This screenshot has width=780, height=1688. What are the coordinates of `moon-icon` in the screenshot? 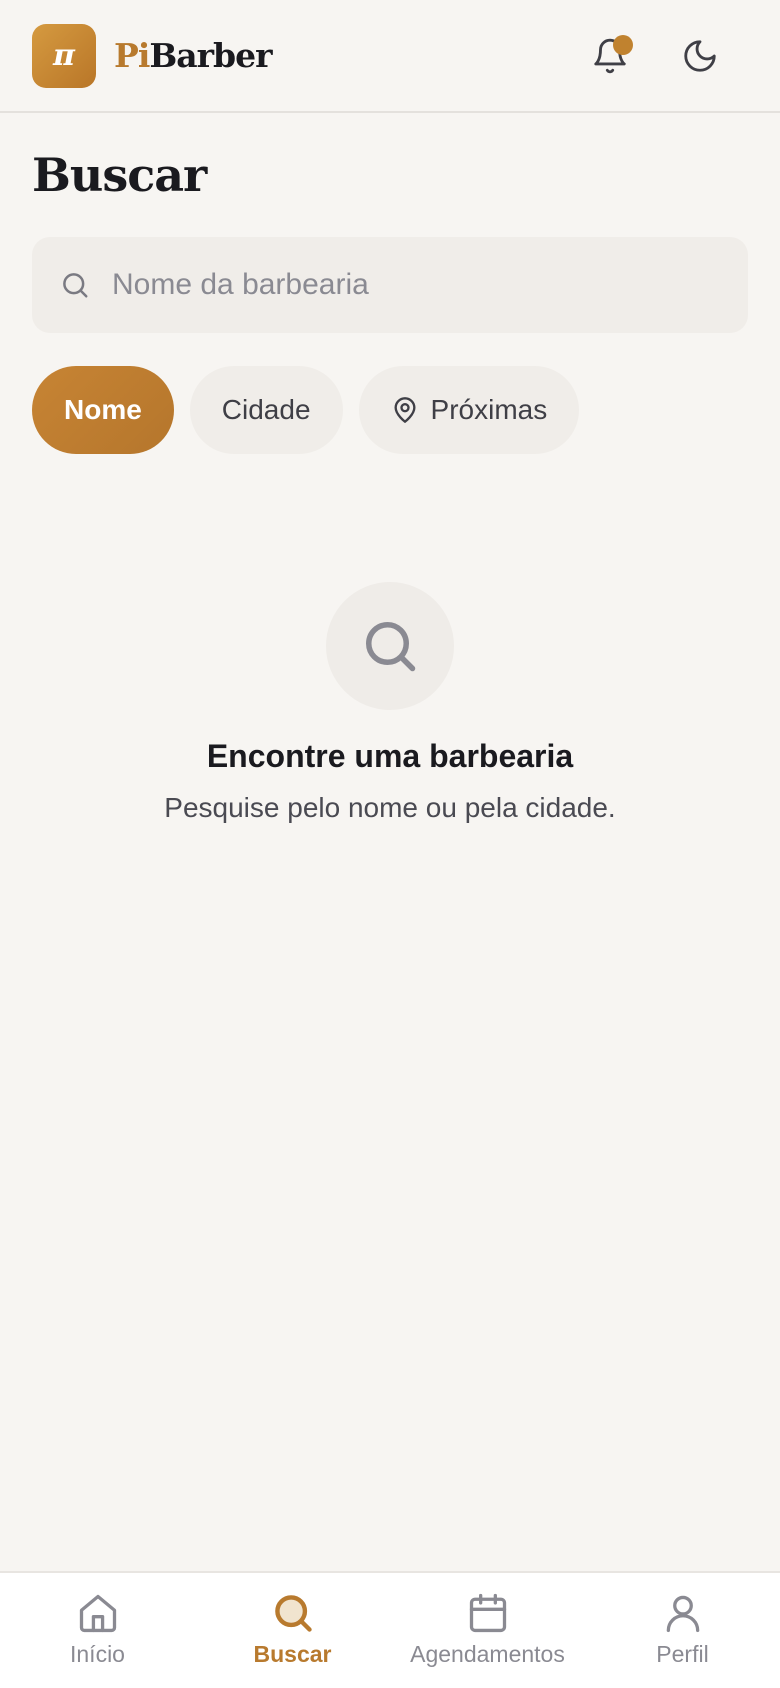 It's located at (700, 55).